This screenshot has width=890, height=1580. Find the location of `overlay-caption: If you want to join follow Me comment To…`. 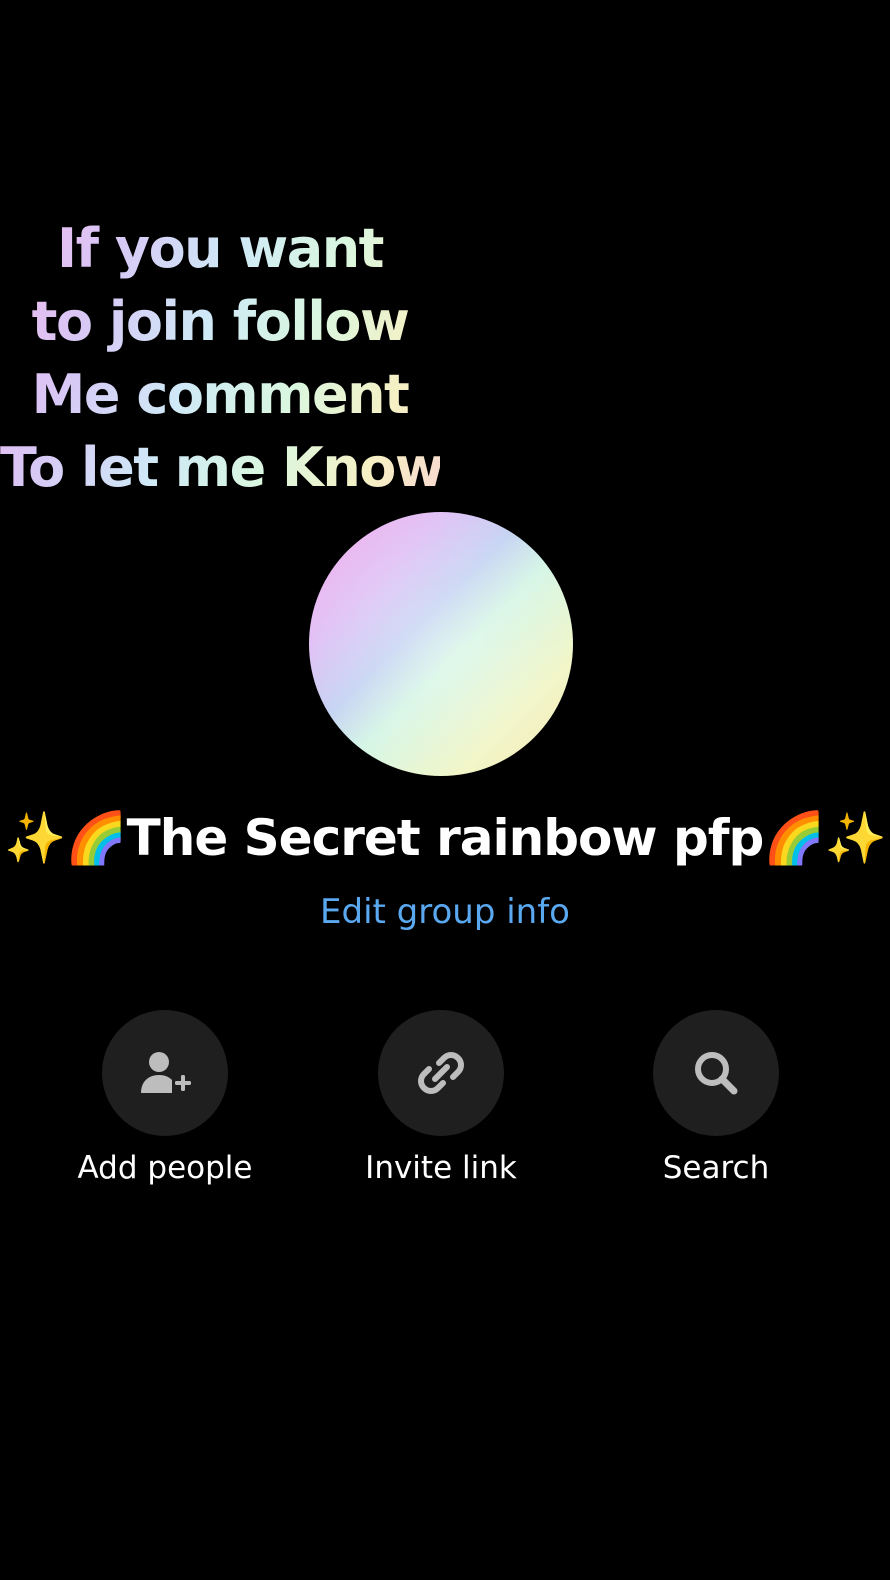

overlay-caption: If you want to join follow Me comment To… is located at coordinates (220, 358).